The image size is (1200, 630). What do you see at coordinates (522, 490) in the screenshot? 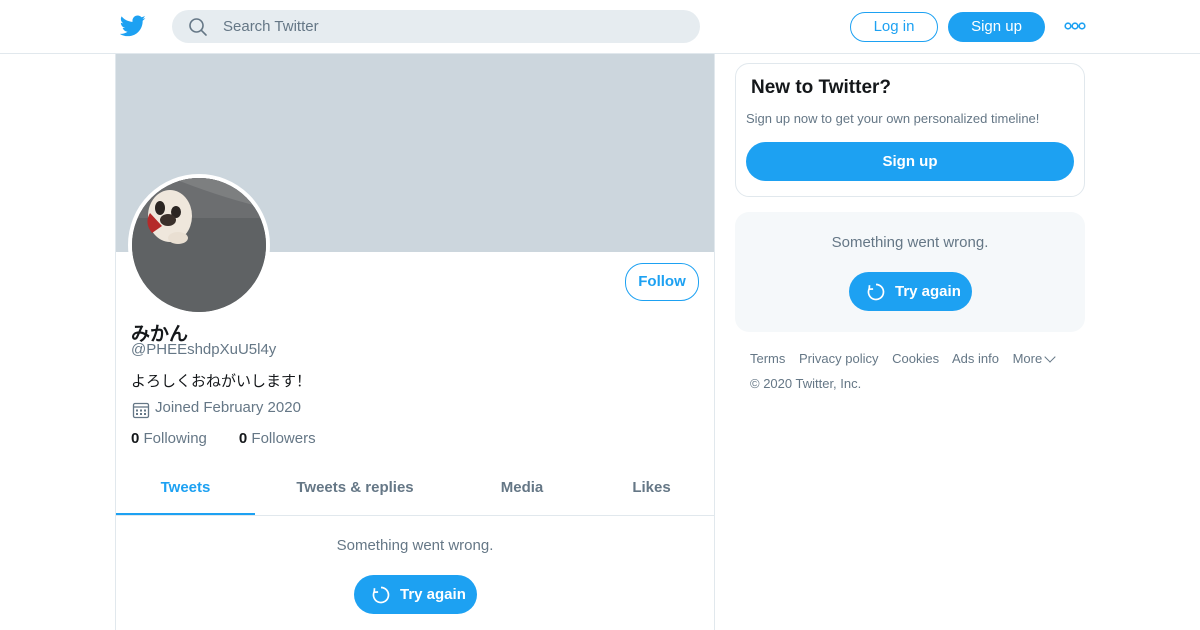
I see `tab-media: Media` at bounding box center [522, 490].